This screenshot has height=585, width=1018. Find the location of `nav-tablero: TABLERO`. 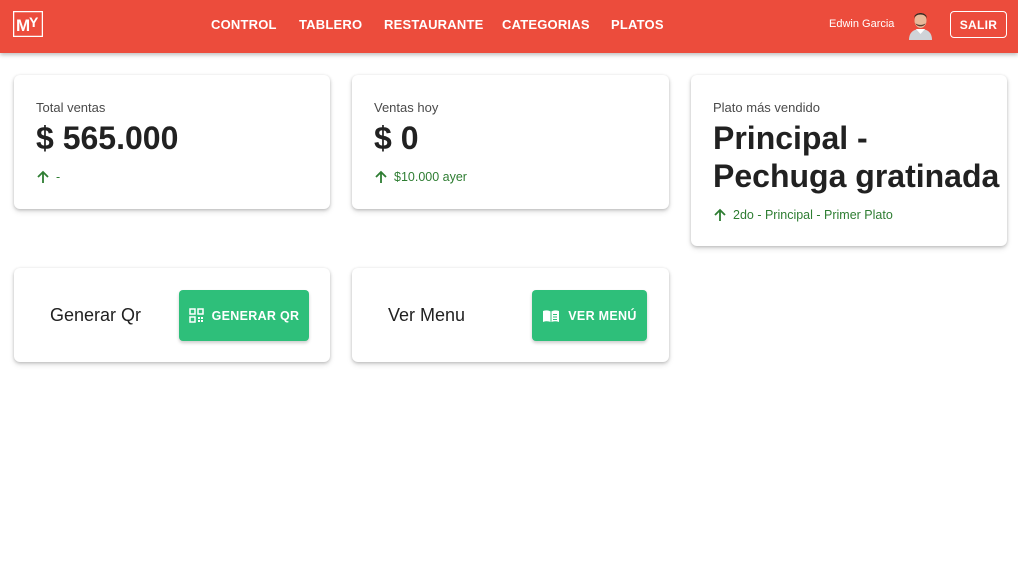

nav-tablero: TABLERO is located at coordinates (330, 24).